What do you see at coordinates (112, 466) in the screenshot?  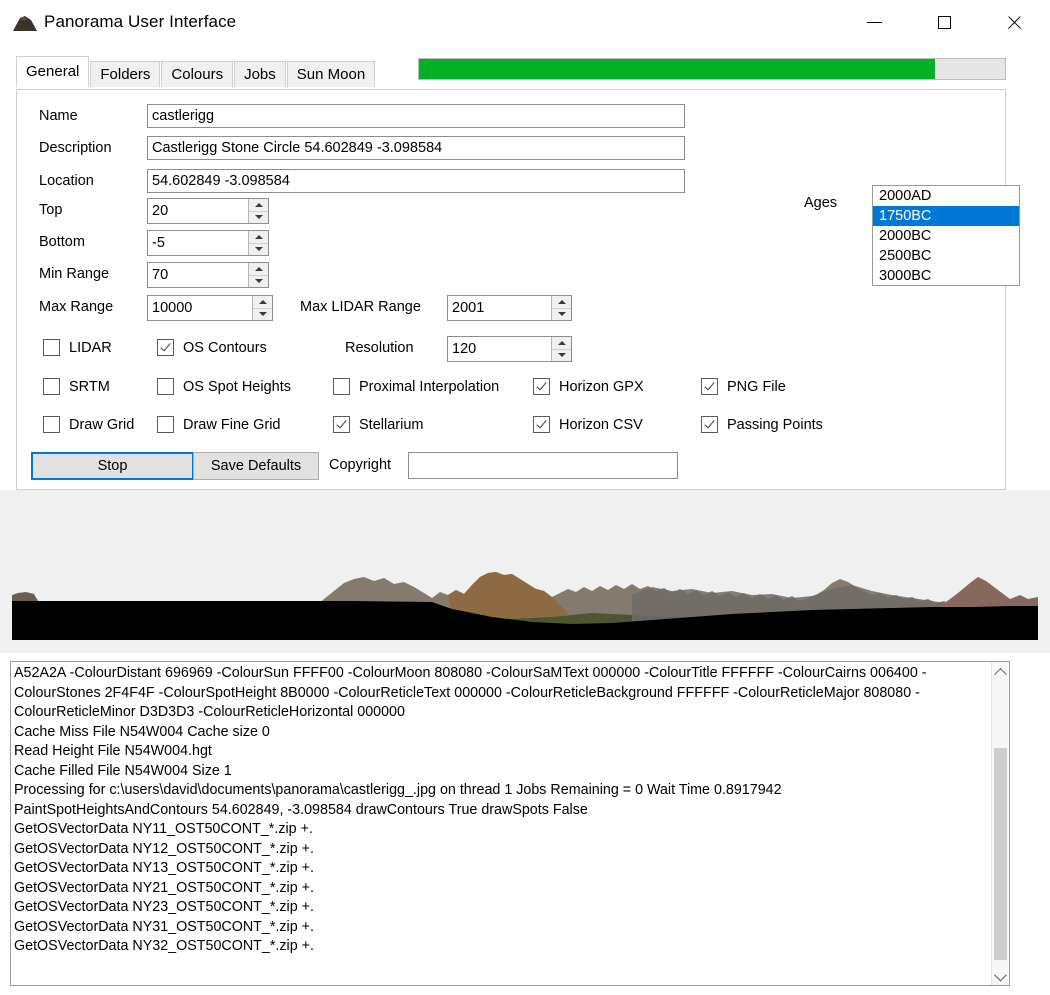 I see `stop-button: Stop` at bounding box center [112, 466].